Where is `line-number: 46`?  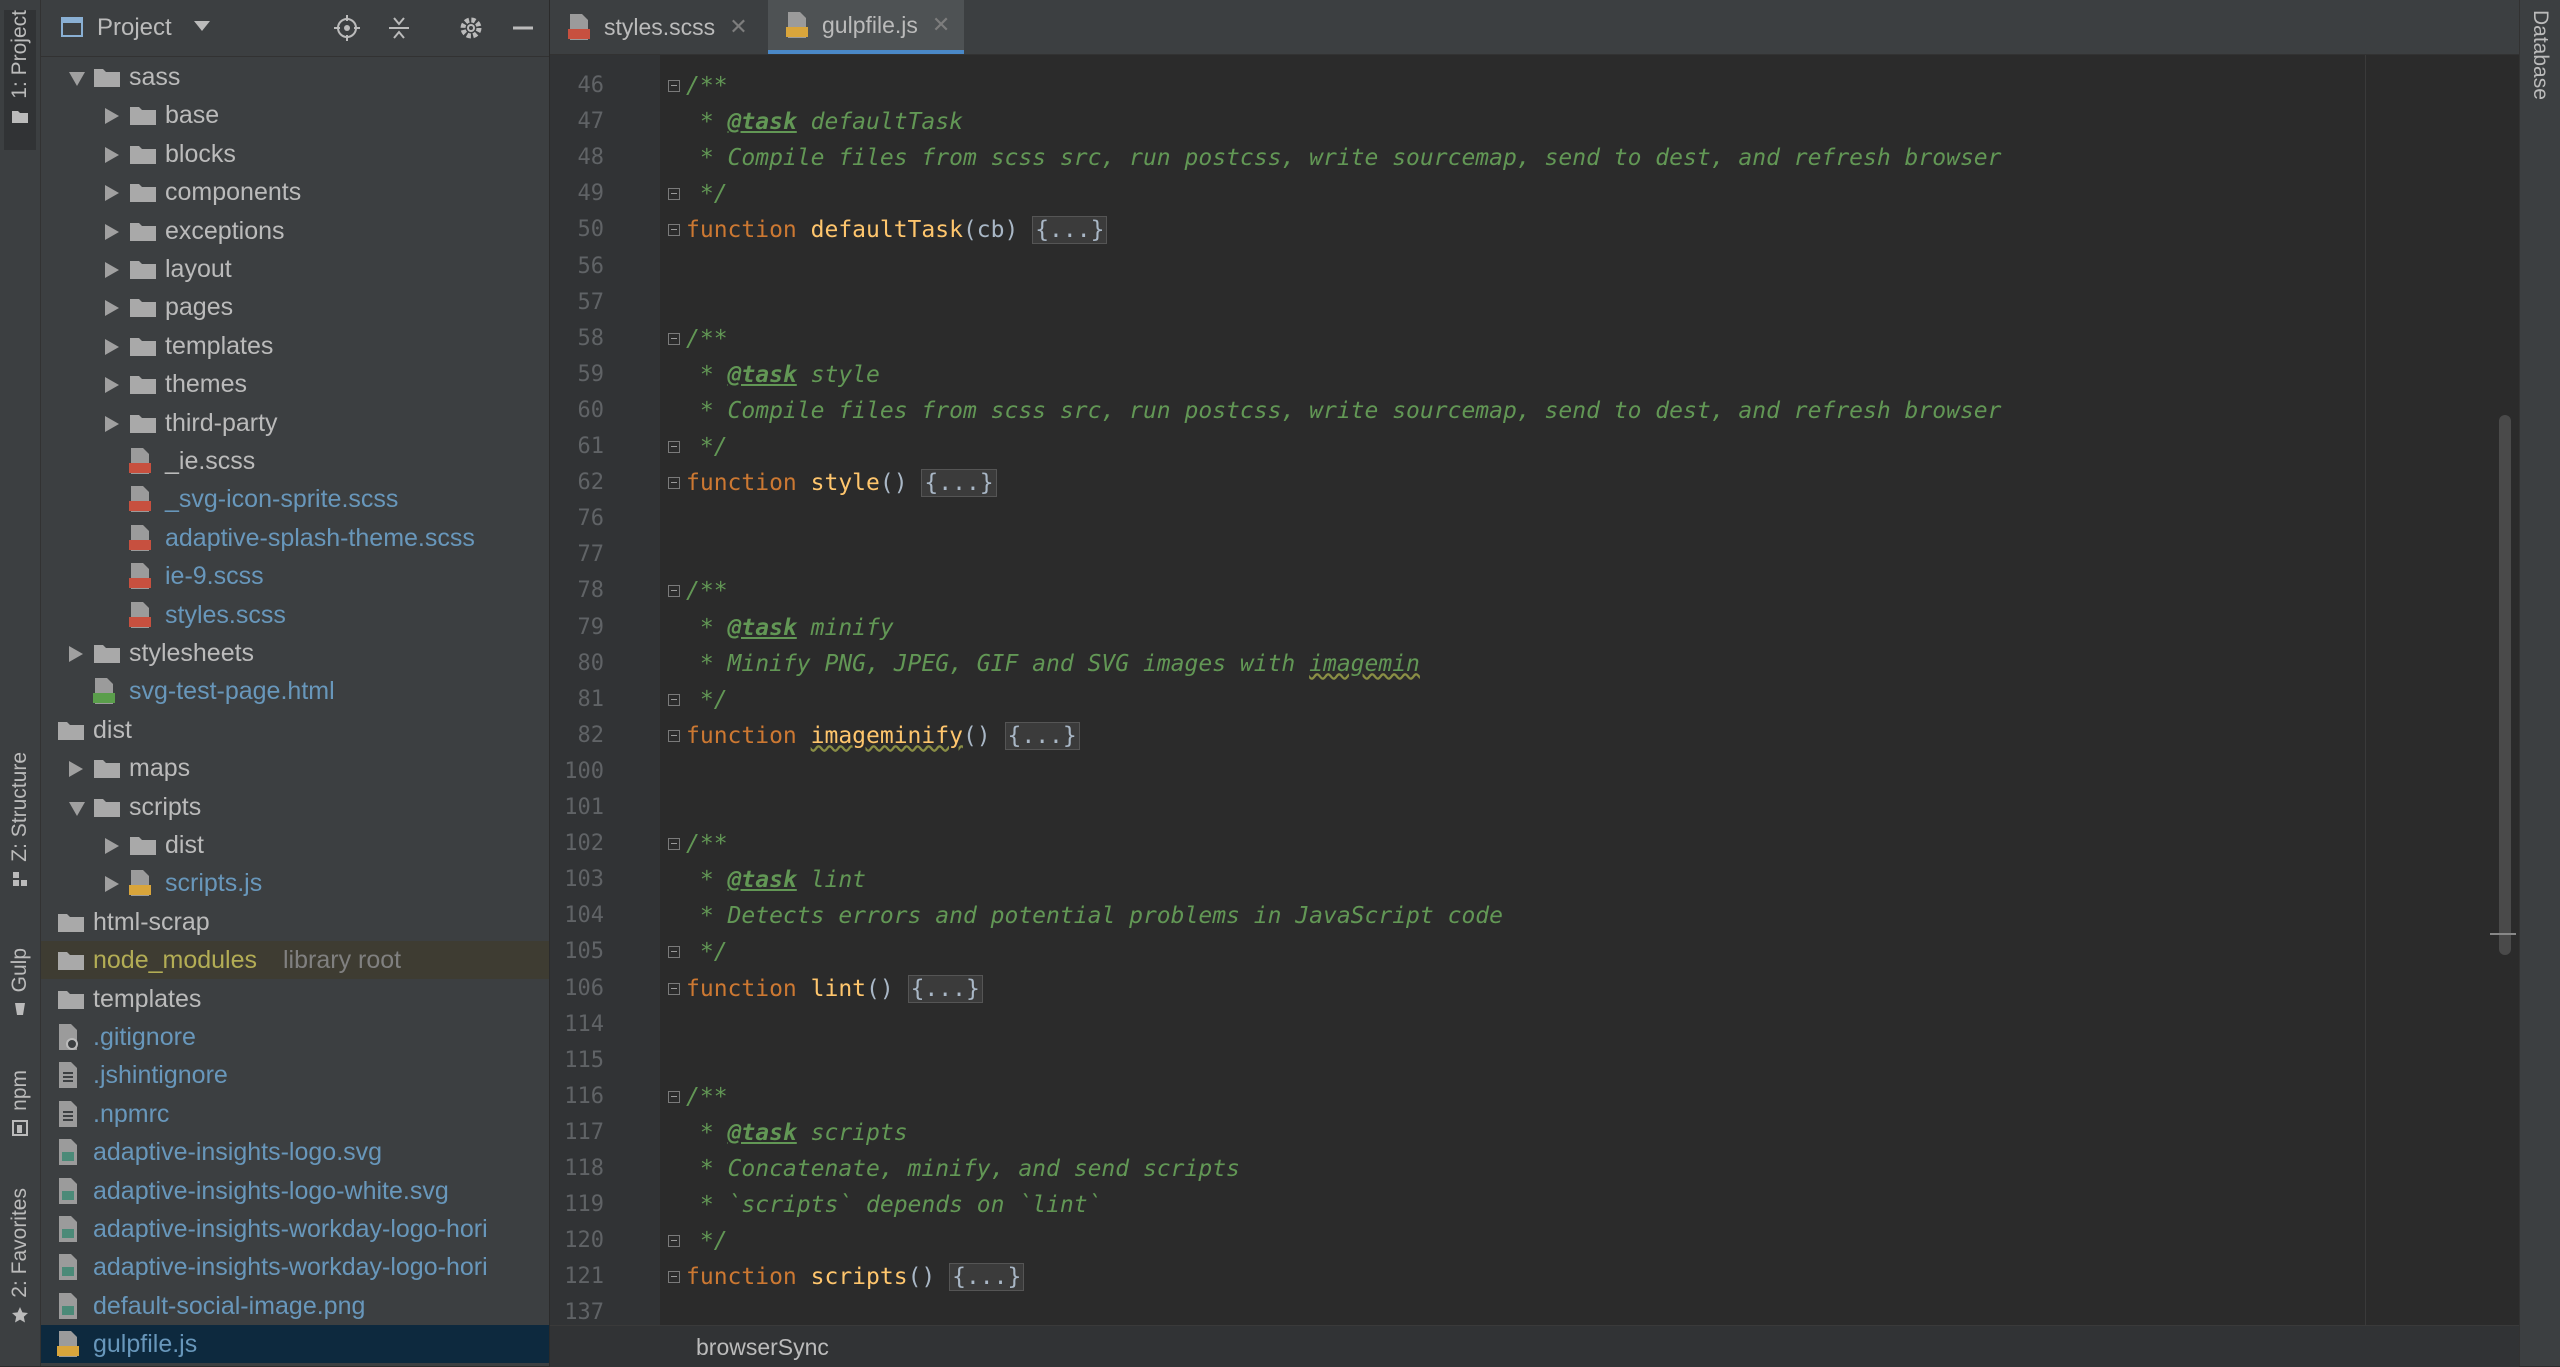
line-number: 46 is located at coordinates (591, 85).